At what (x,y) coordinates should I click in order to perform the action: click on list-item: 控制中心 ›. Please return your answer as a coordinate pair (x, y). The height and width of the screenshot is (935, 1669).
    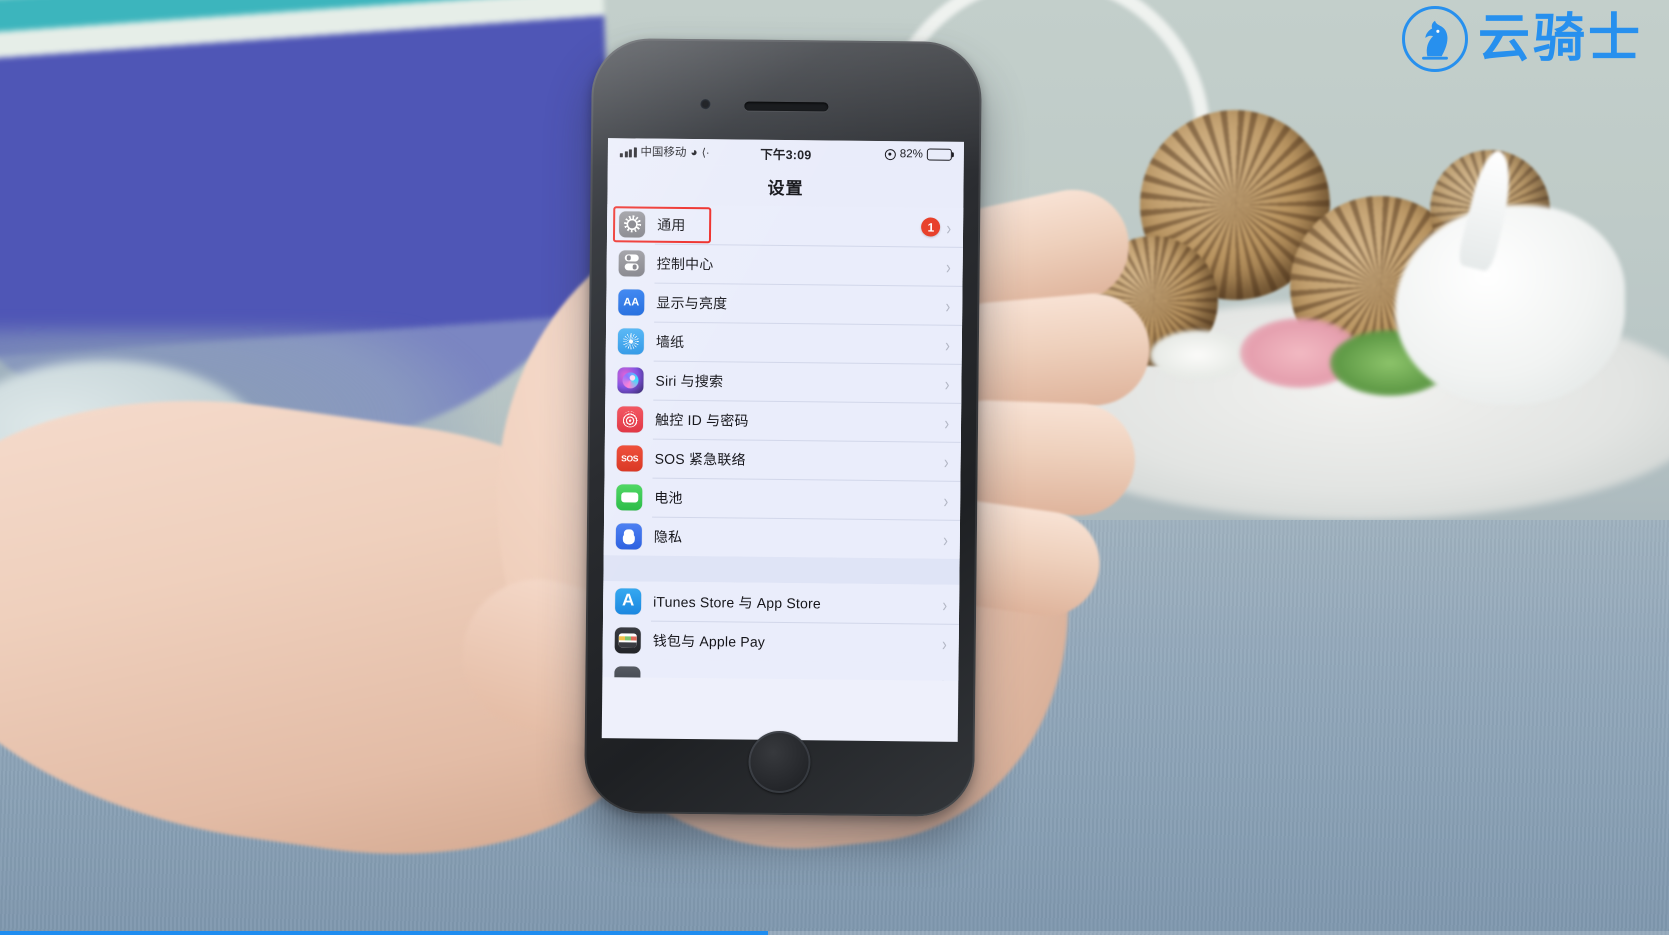
    Looking at the image, I should click on (784, 264).